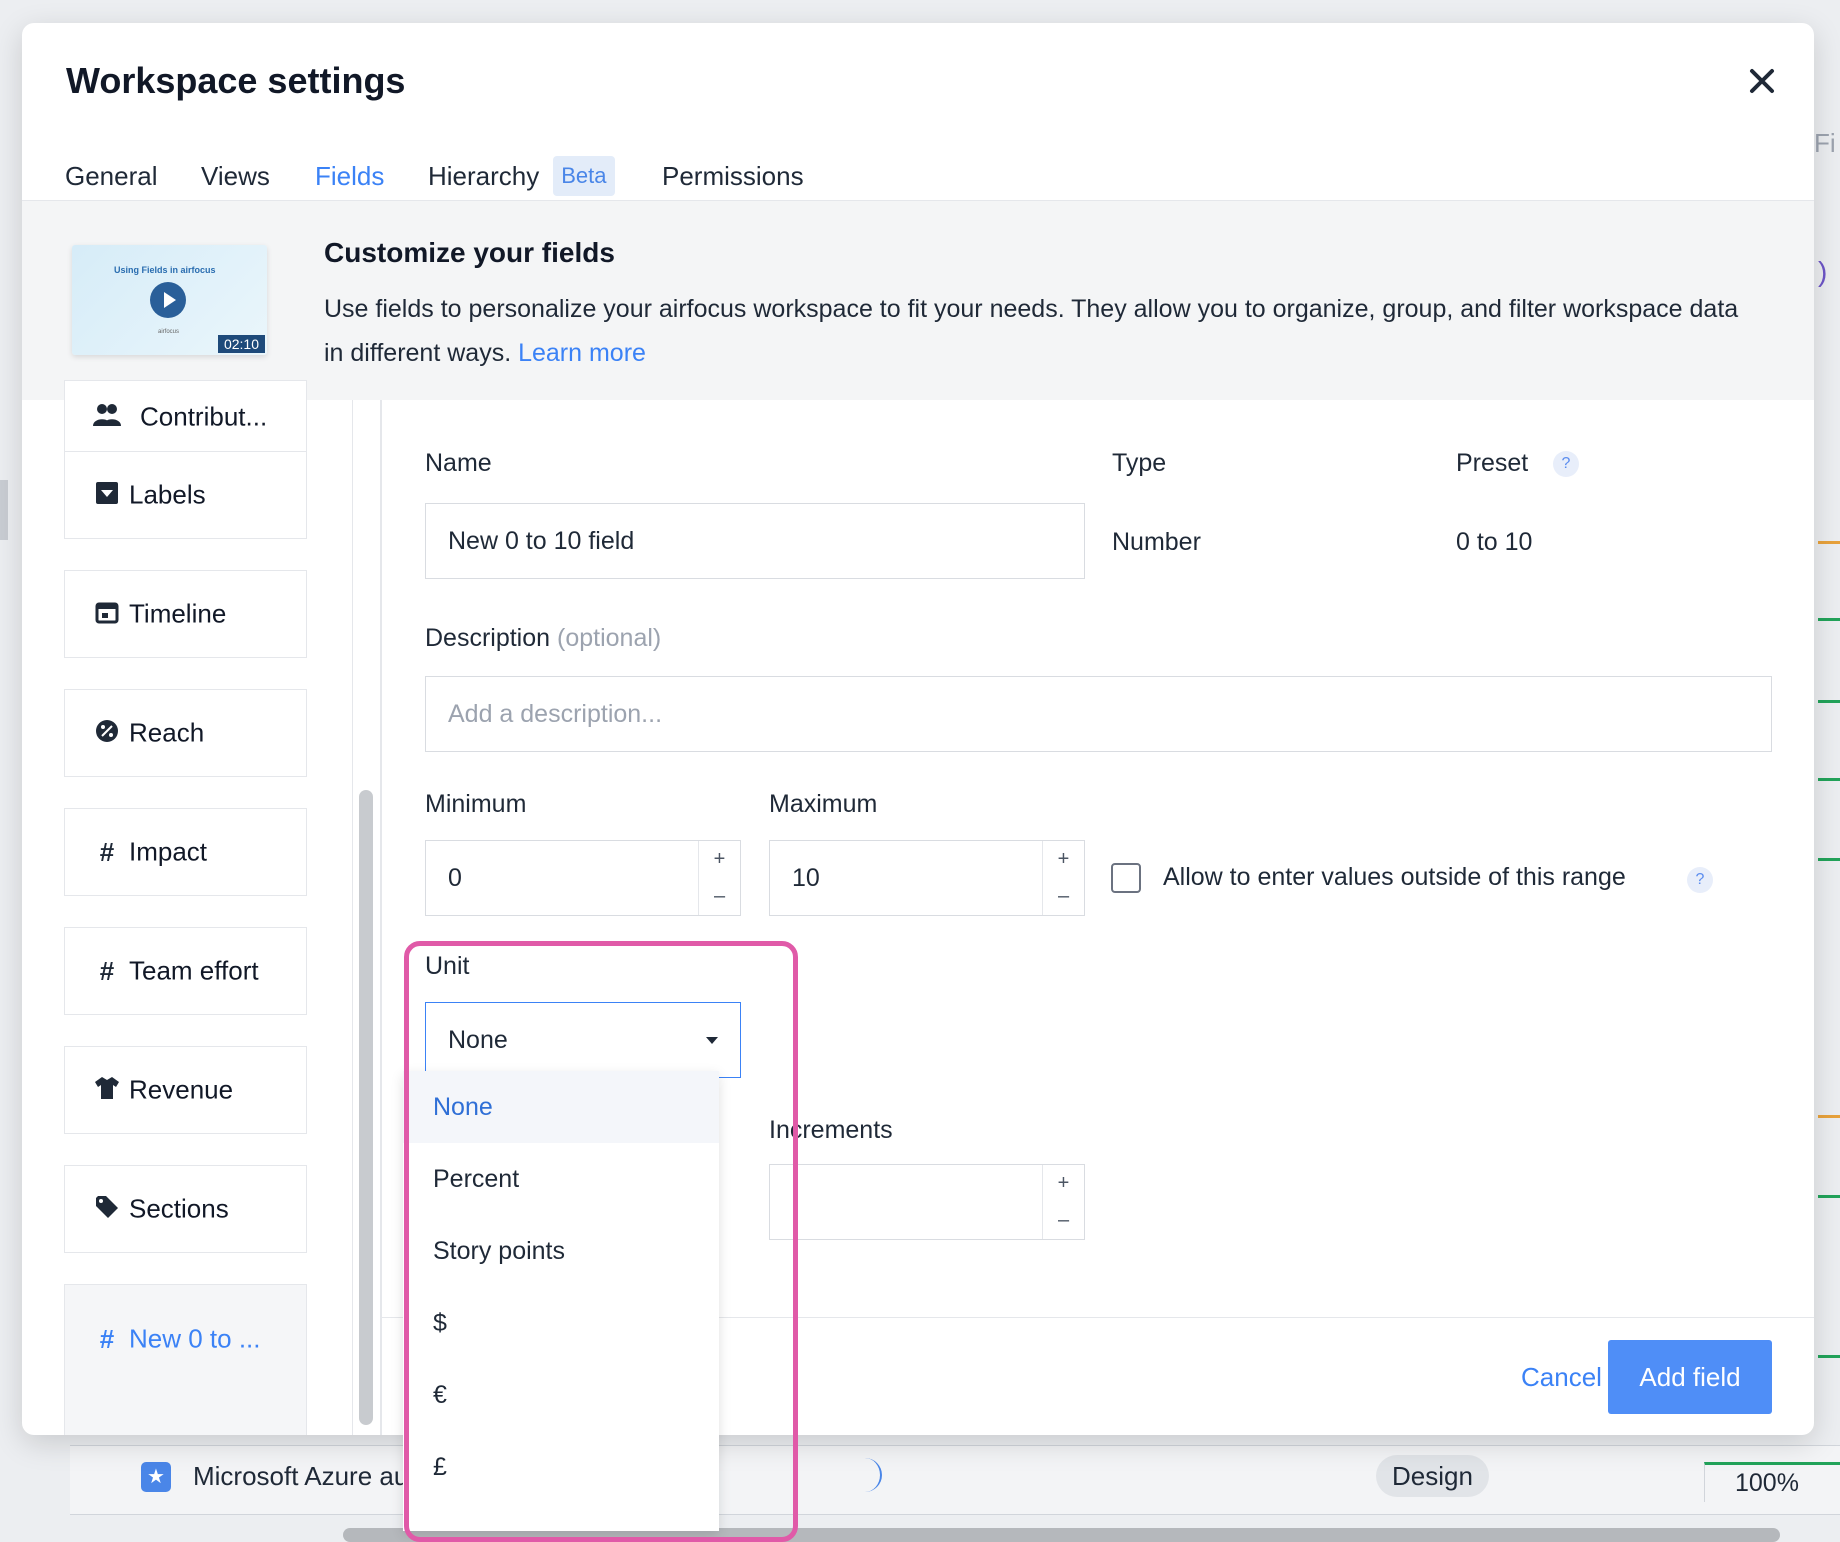 This screenshot has width=1840, height=1542. What do you see at coordinates (561, 1251) in the screenshot?
I see `unit-option-story-points: Story points` at bounding box center [561, 1251].